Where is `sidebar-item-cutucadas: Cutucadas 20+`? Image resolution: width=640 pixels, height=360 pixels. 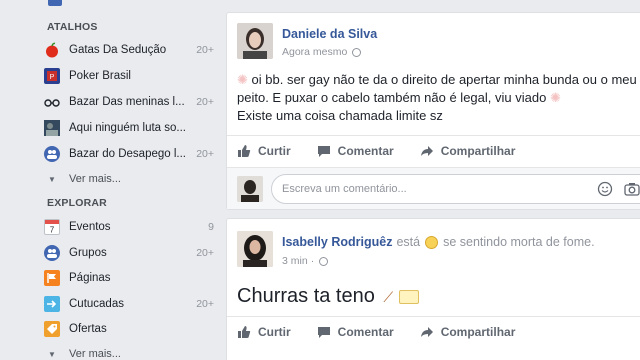 sidebar-item-cutucadas: Cutucadas 20+ is located at coordinates (129, 304).